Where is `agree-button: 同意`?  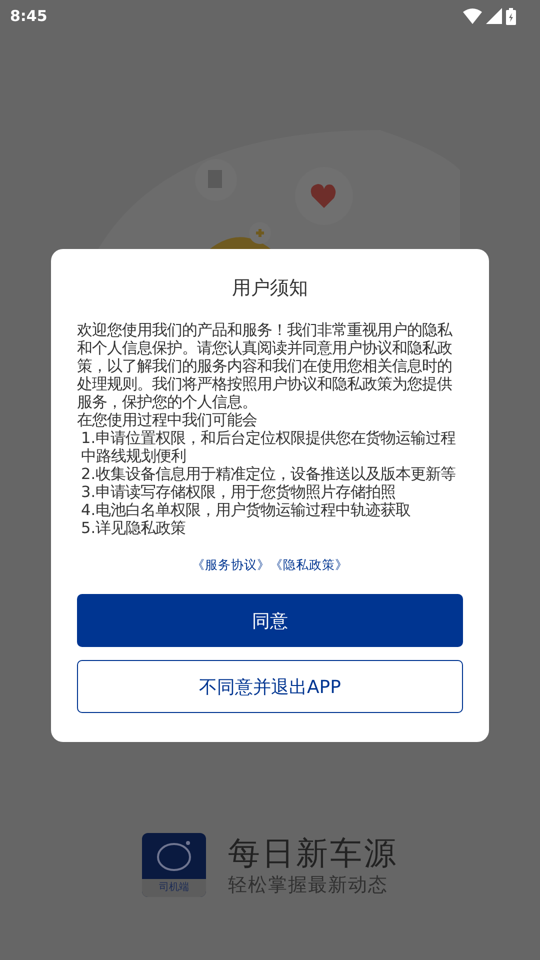
agree-button: 同意 is located at coordinates (270, 620).